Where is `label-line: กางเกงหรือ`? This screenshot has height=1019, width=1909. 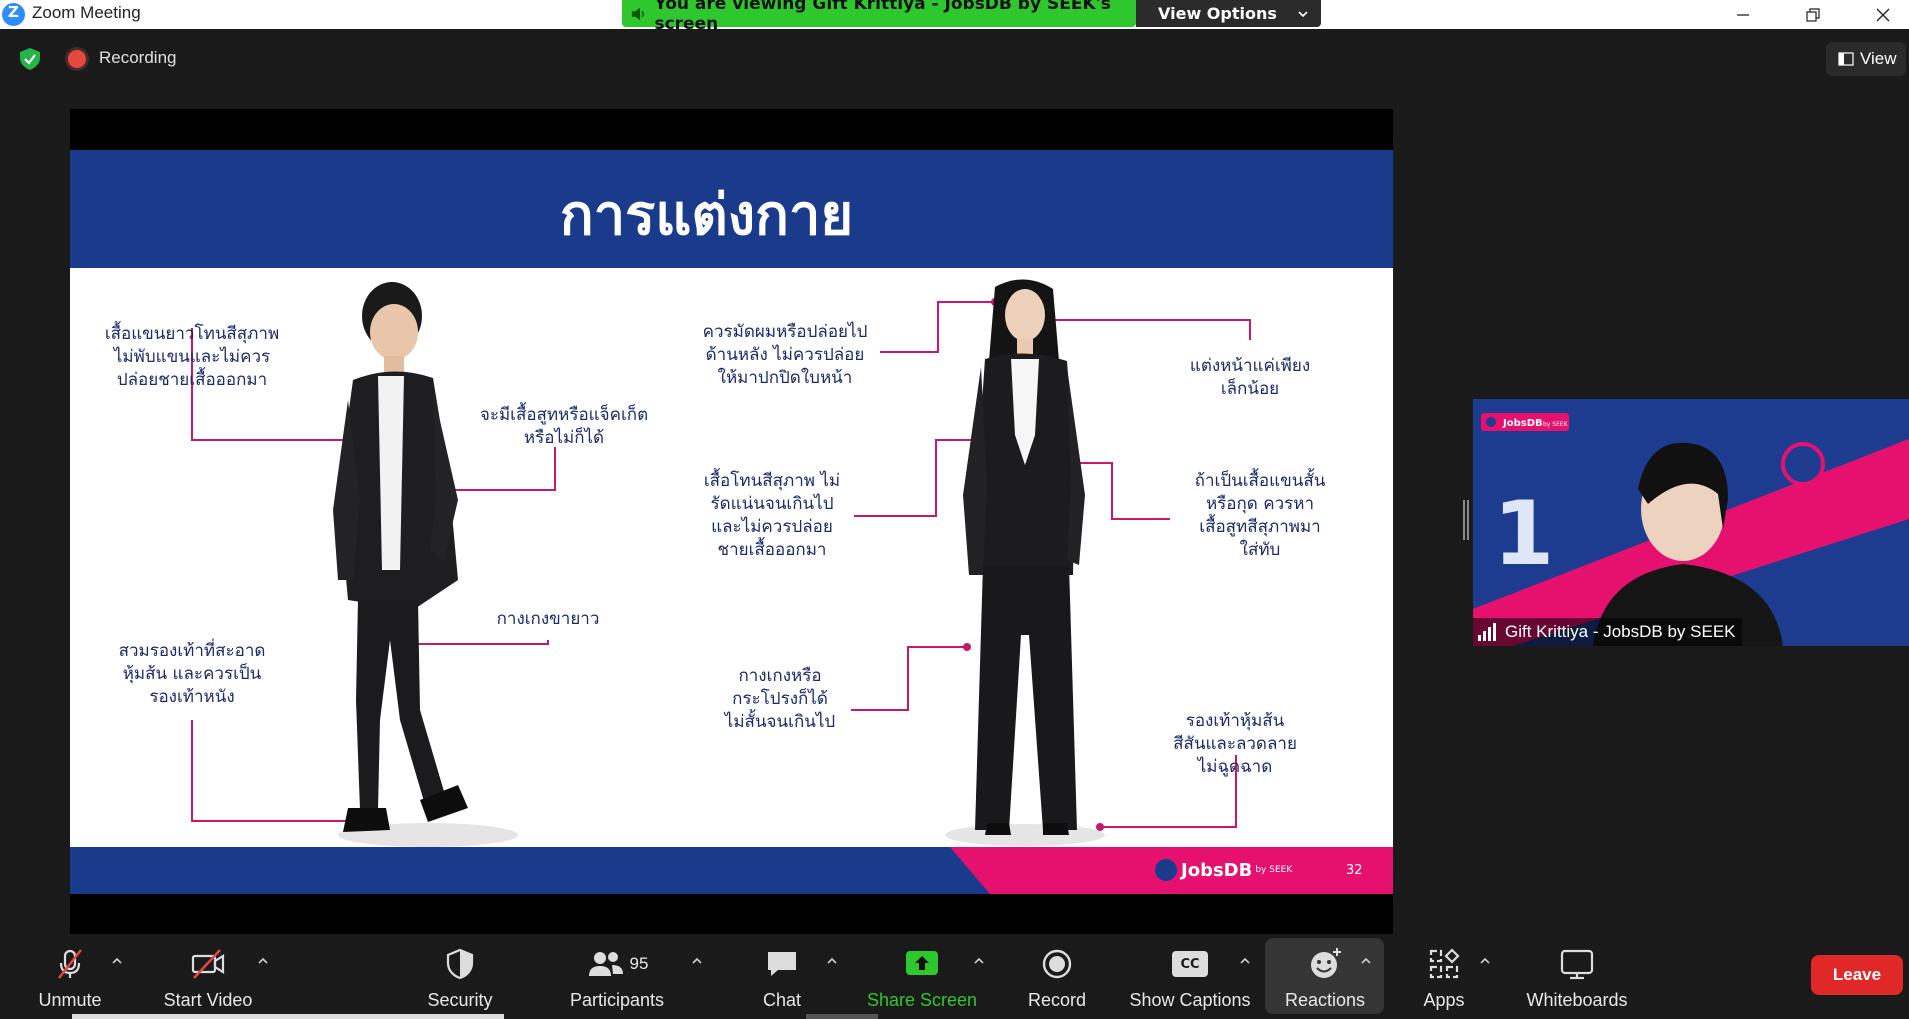
label-line: กางเกงหรือ is located at coordinates (780, 676).